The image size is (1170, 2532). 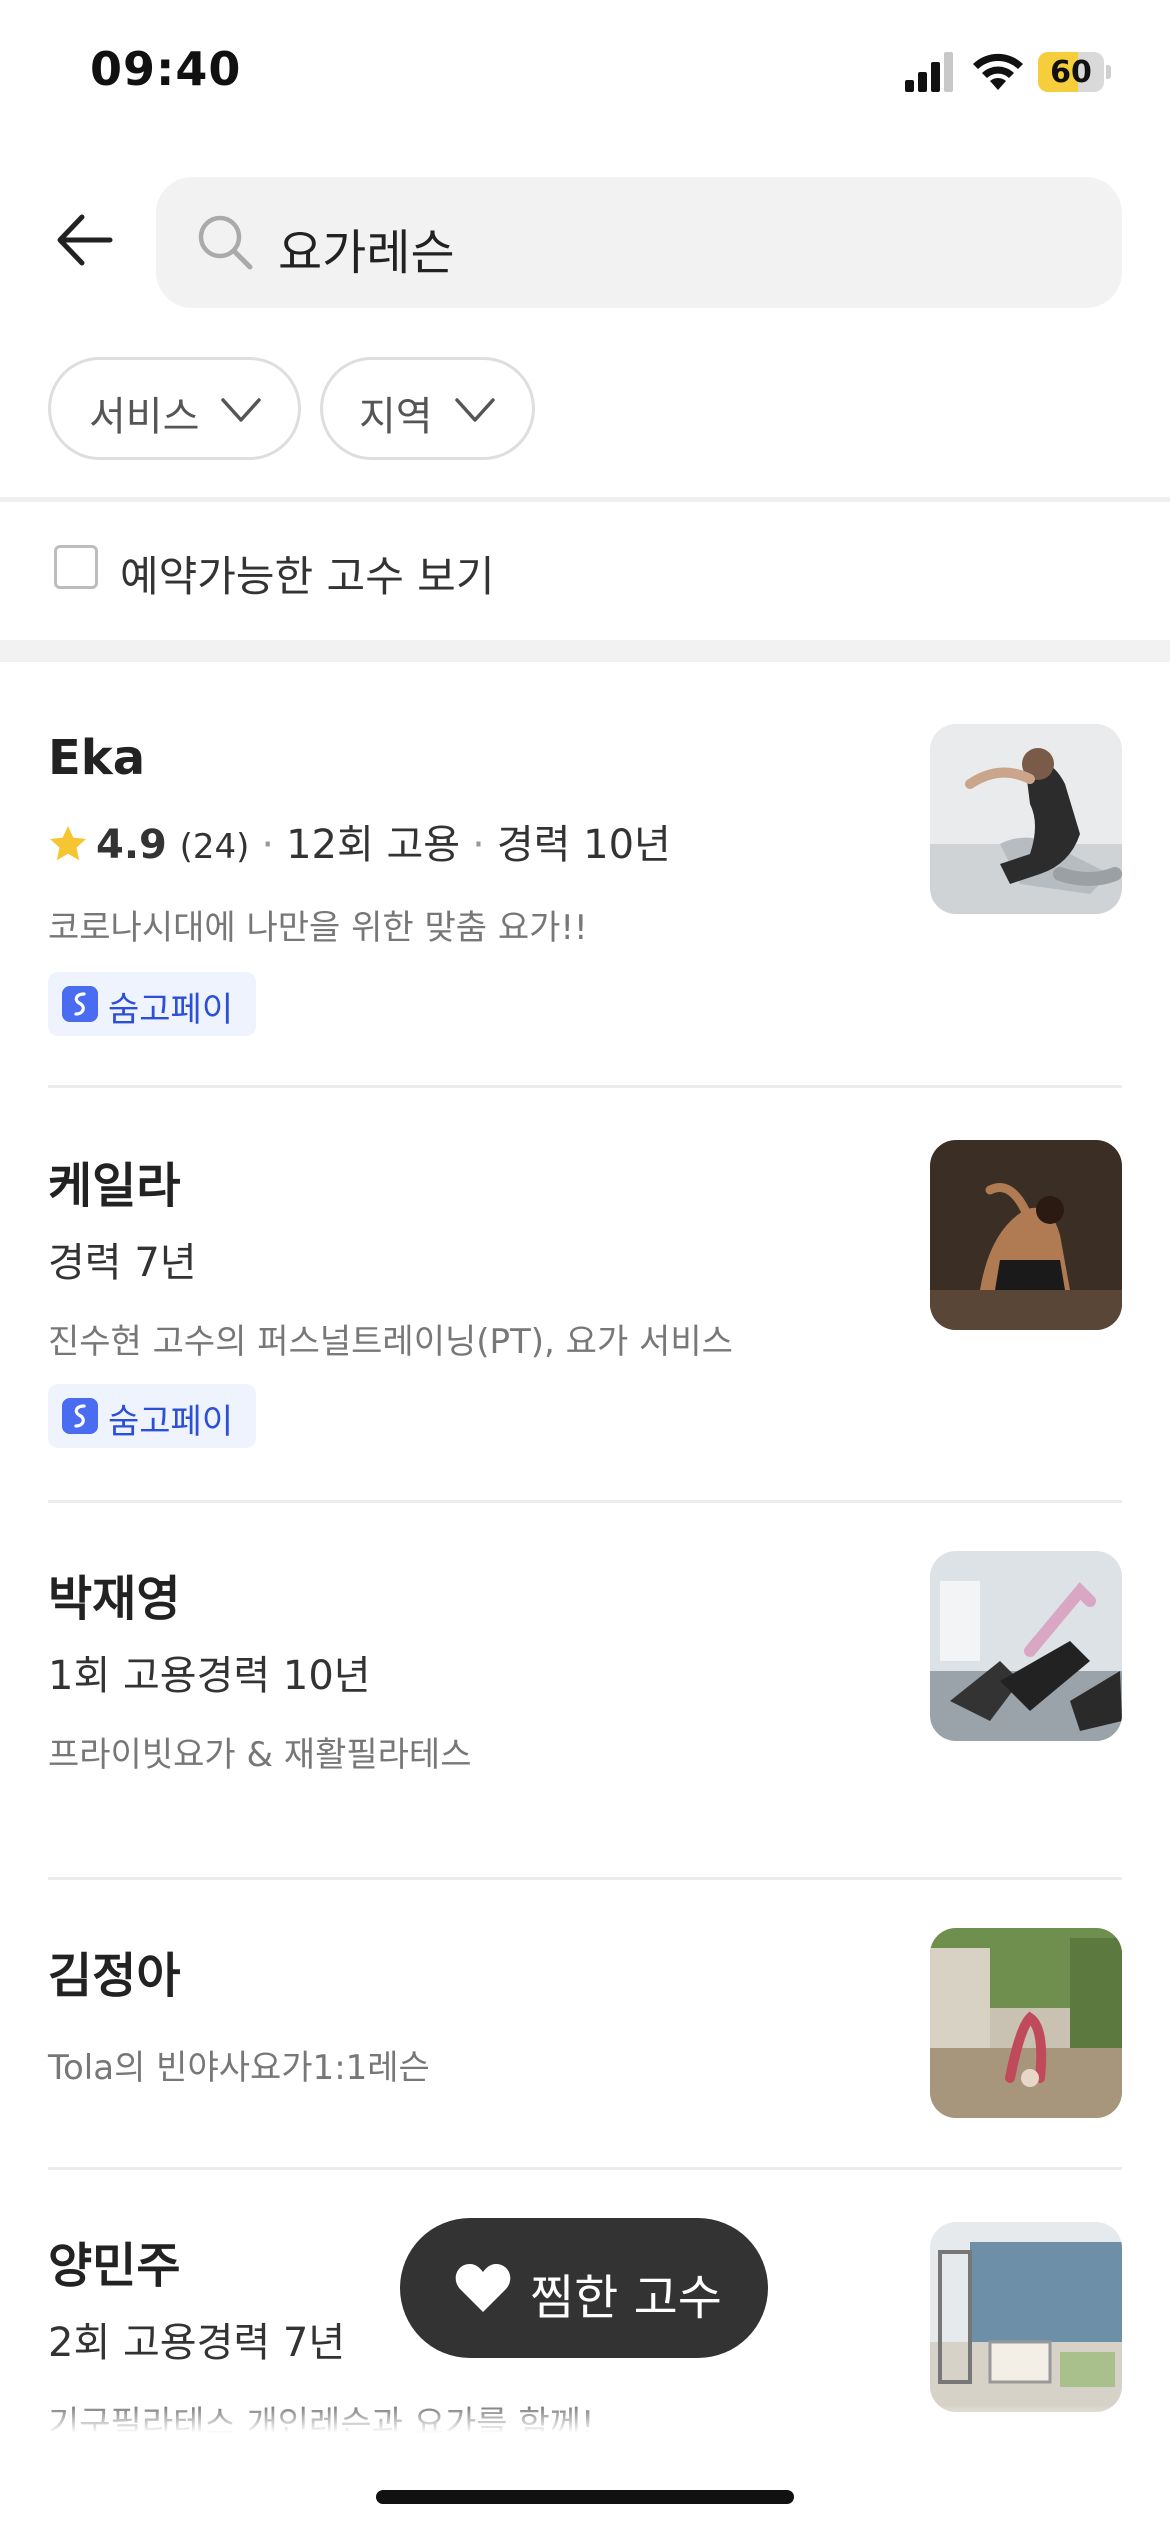 I want to click on battery-percent: 60, so click(x=1071, y=72).